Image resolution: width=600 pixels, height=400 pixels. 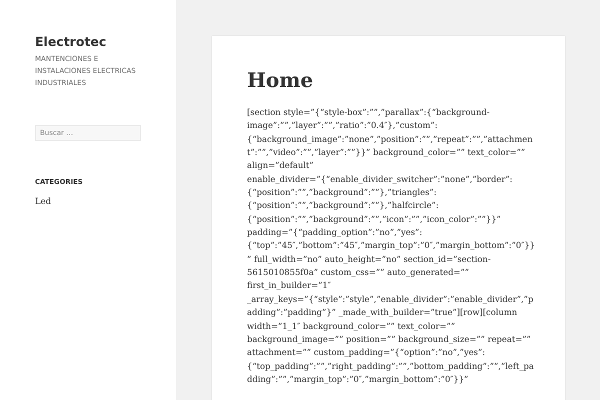 I want to click on category-link: Led, so click(x=43, y=202).